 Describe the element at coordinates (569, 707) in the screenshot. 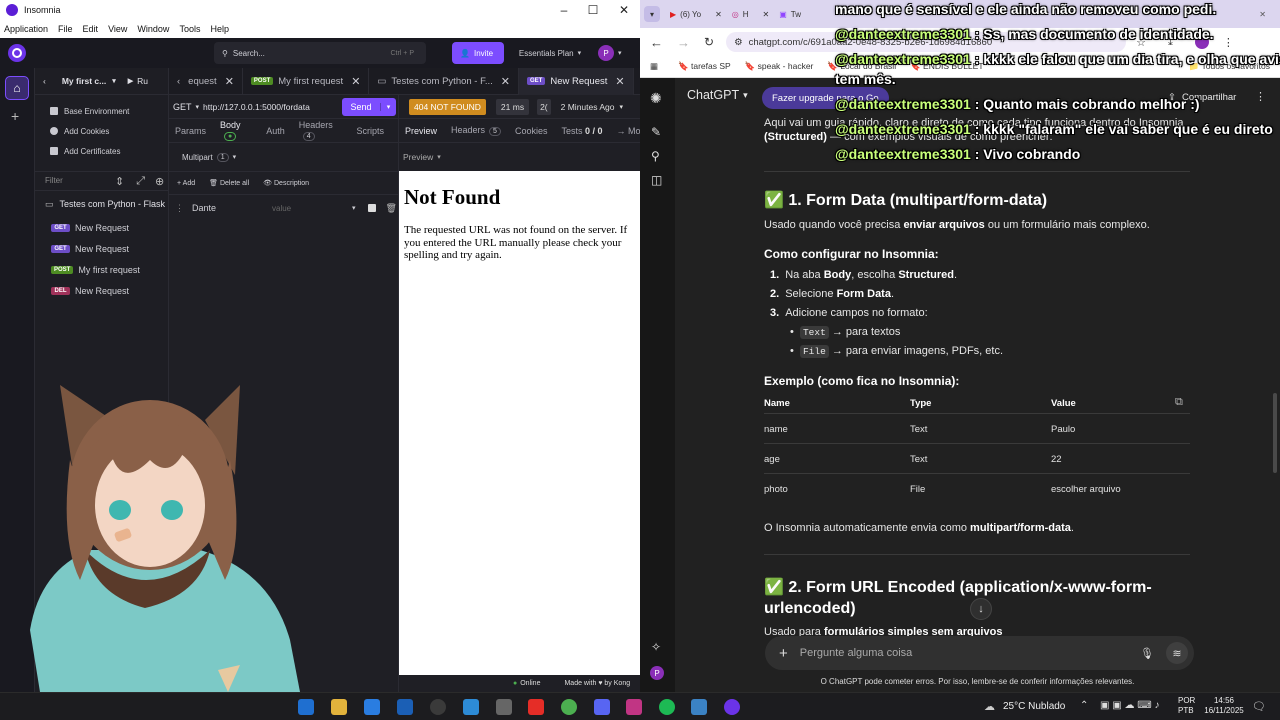

I see `chrome-icon` at that location.